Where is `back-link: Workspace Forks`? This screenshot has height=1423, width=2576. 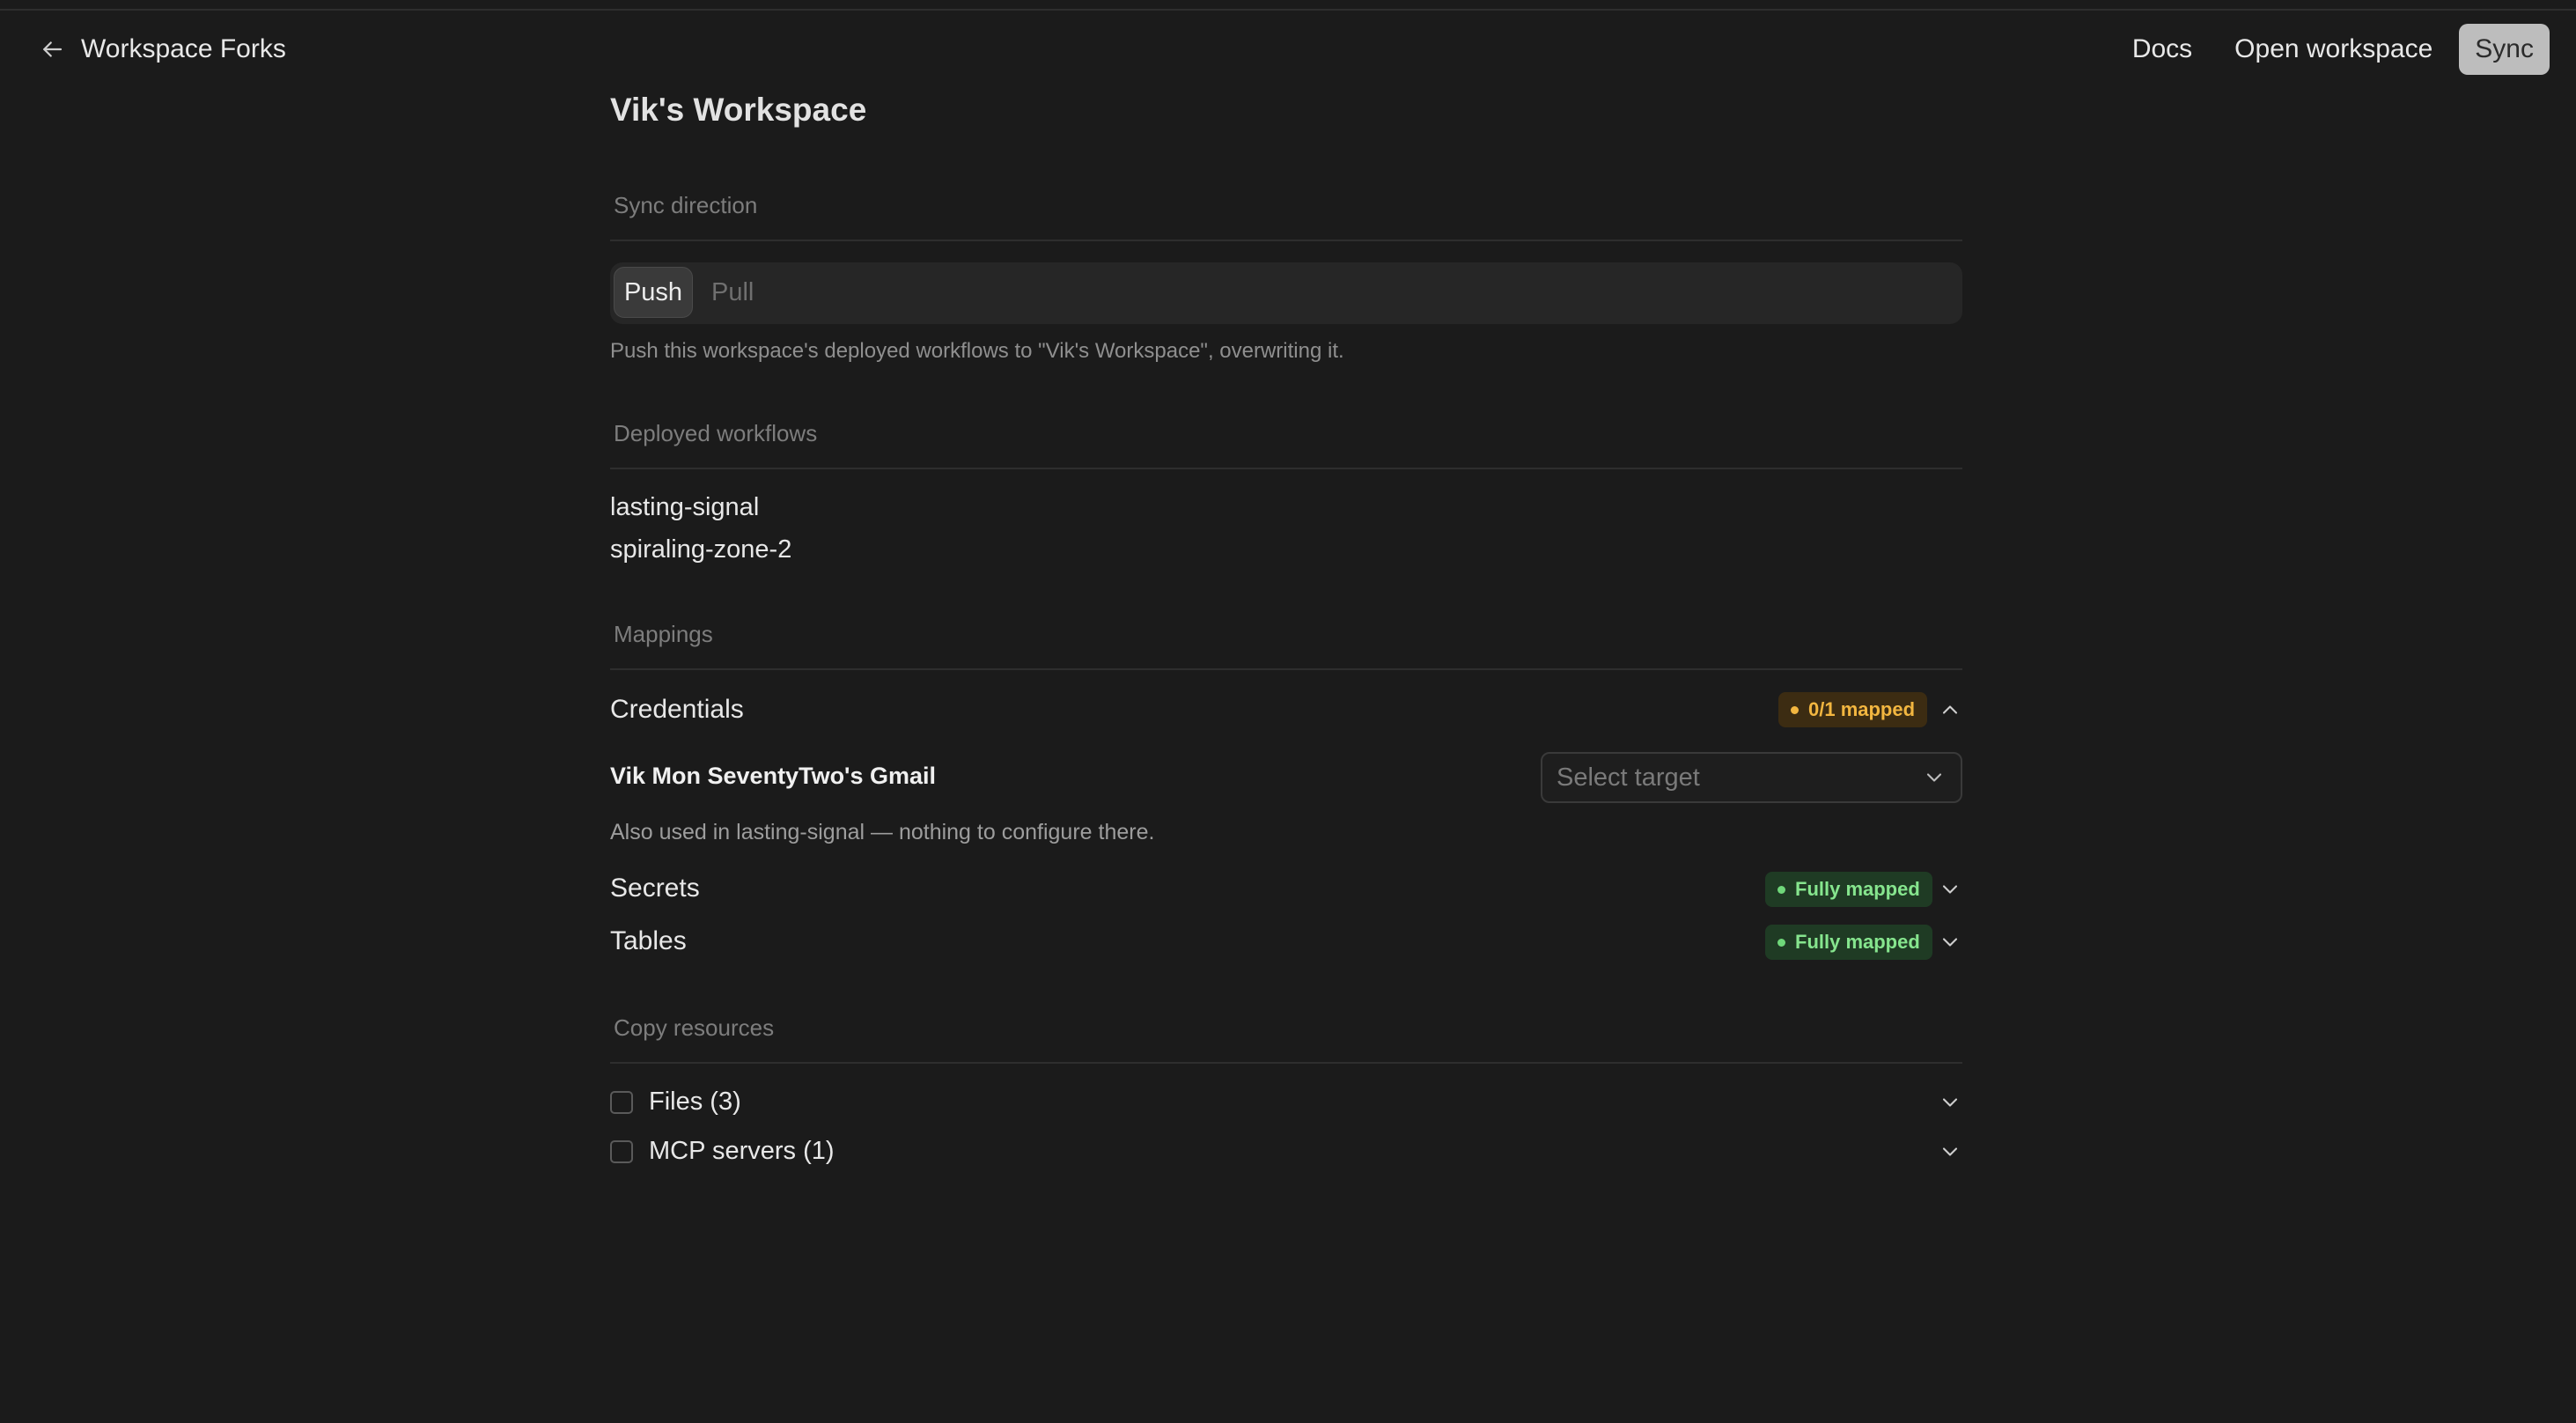
back-link: Workspace Forks is located at coordinates (162, 49).